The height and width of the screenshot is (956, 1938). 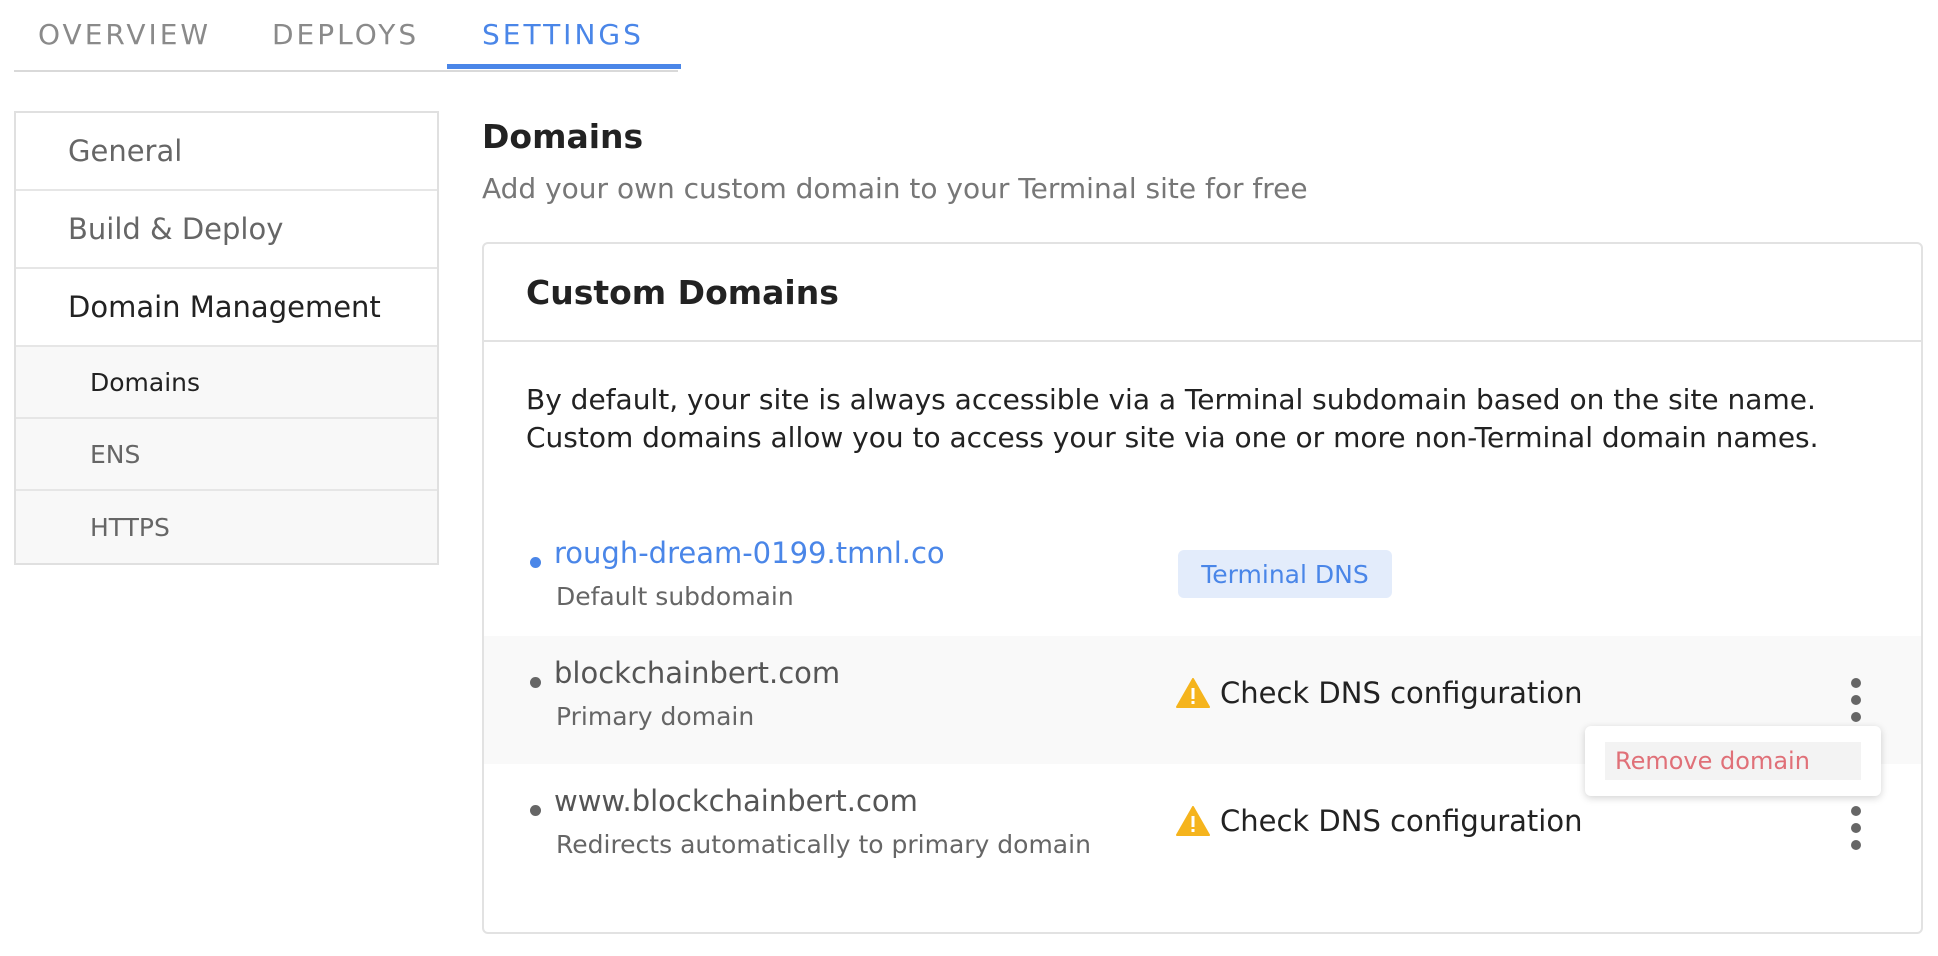 What do you see at coordinates (736, 801) in the screenshot?
I see `domain-name: www.blockchainbert.com` at bounding box center [736, 801].